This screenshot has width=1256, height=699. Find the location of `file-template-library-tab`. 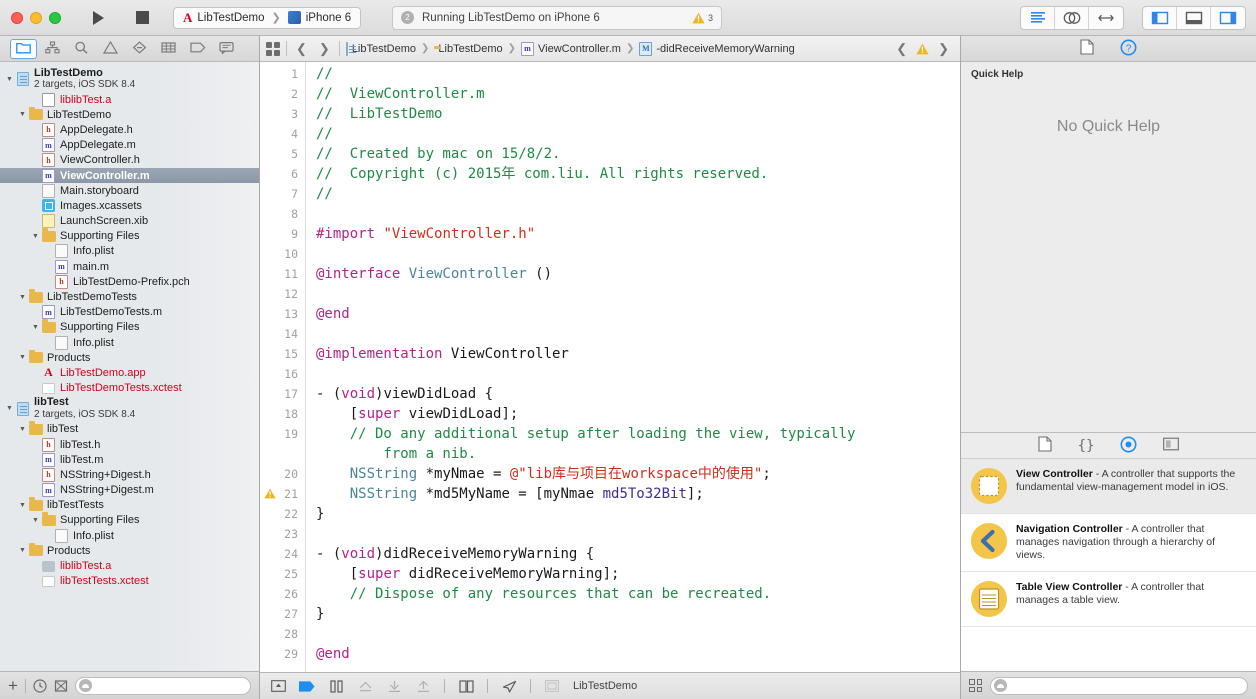

file-template-library-tab is located at coordinates (1045, 445).